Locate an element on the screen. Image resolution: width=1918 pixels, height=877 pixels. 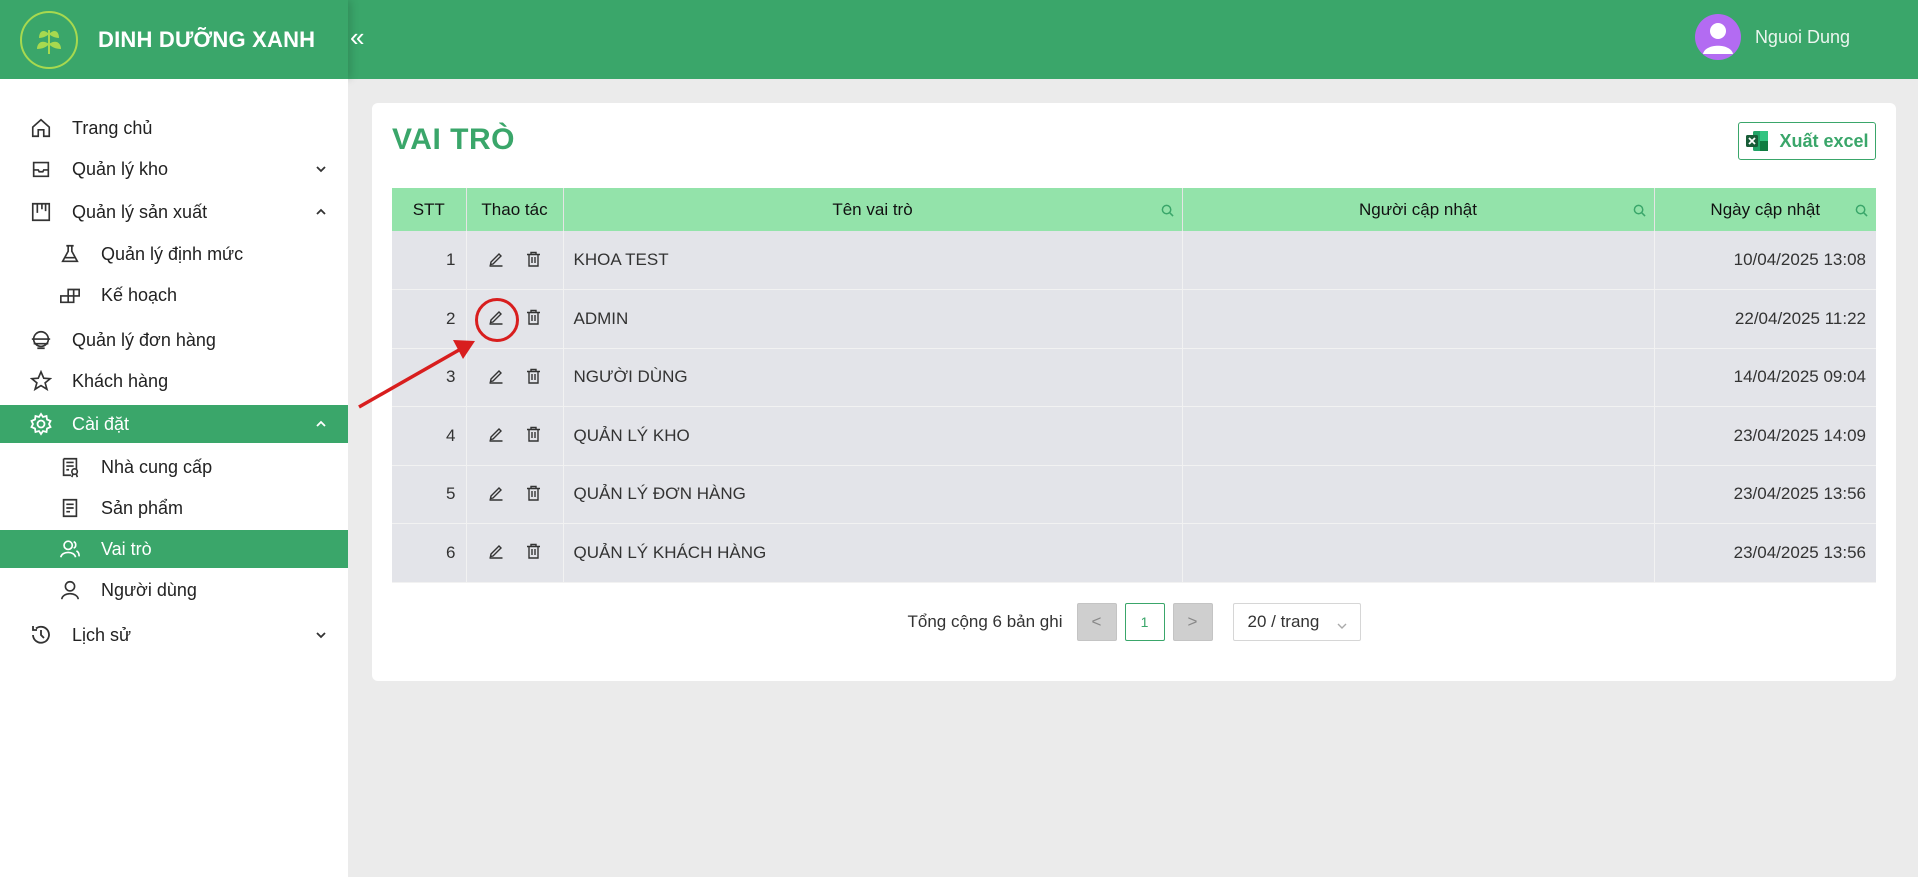
user-name: Nguoi Dung is located at coordinates (1802, 37).